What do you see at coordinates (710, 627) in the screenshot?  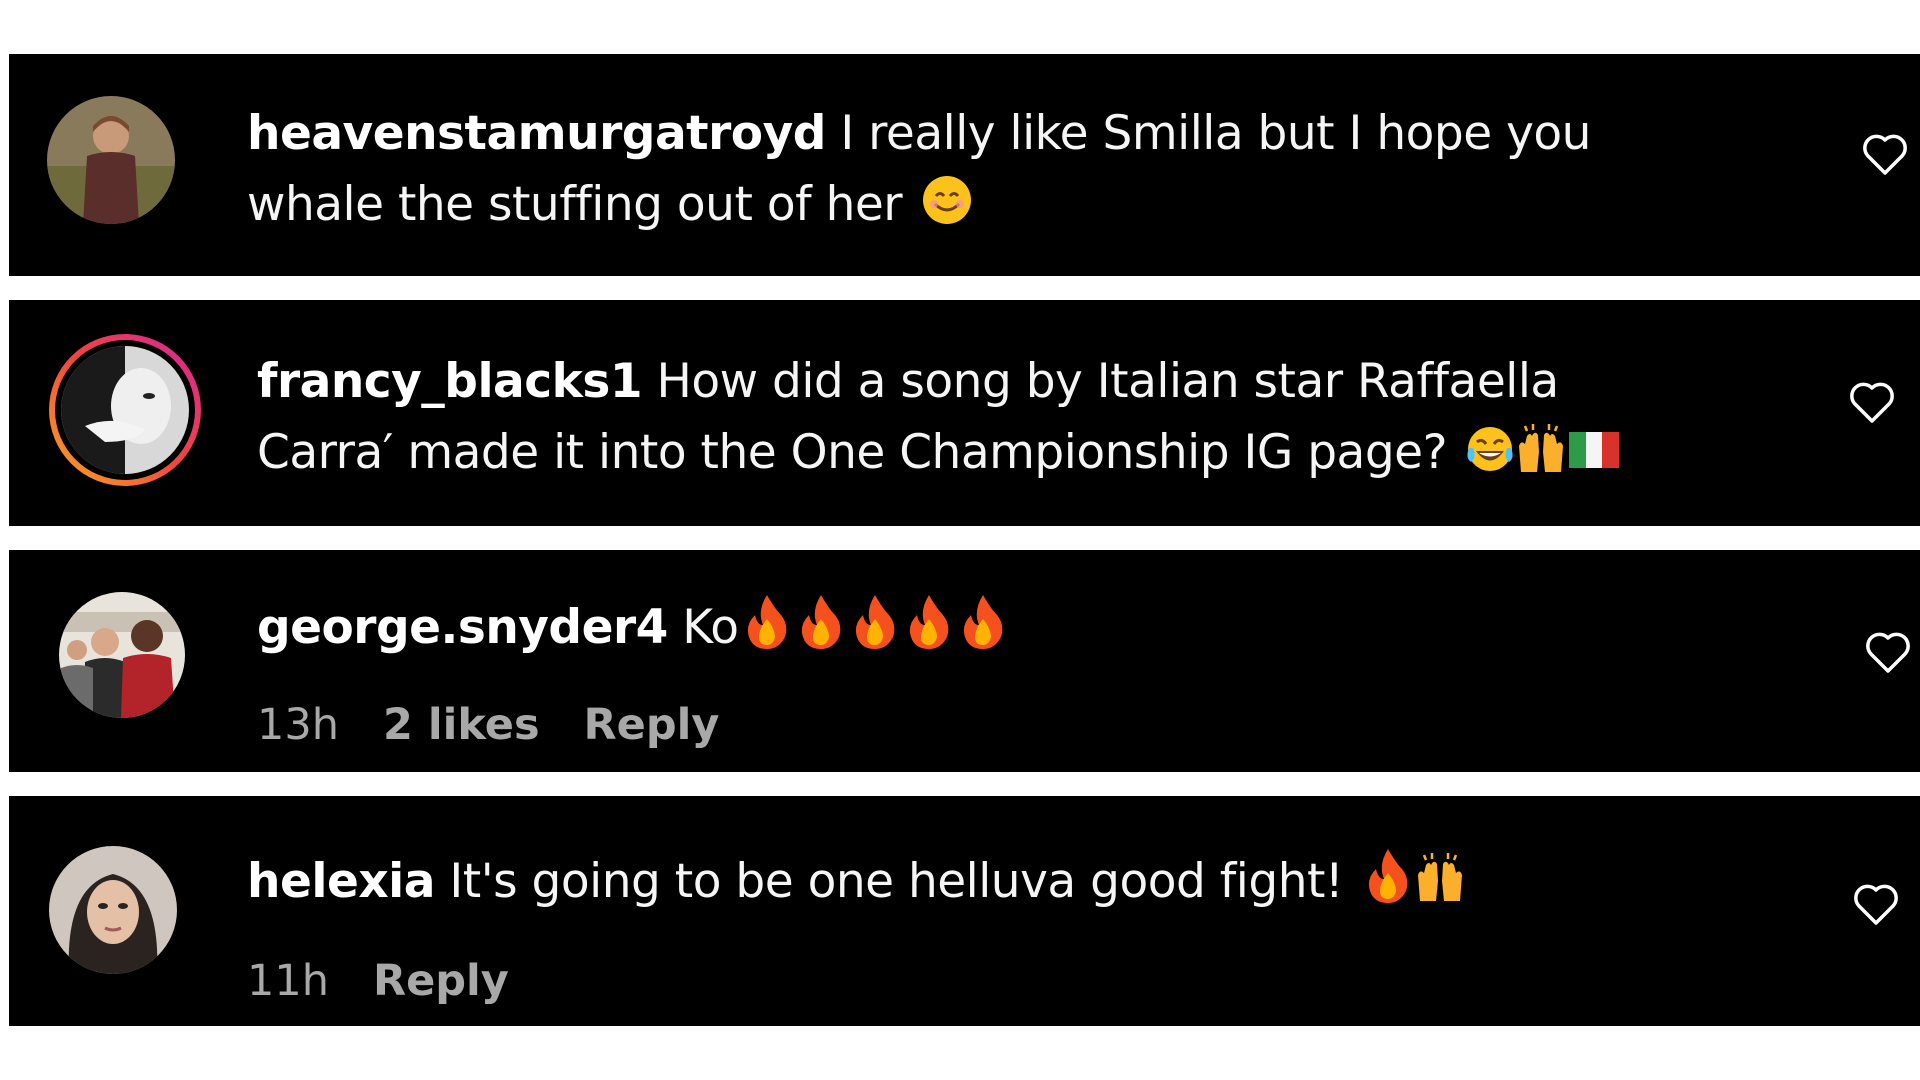 I see `comment-body: Ko` at bounding box center [710, 627].